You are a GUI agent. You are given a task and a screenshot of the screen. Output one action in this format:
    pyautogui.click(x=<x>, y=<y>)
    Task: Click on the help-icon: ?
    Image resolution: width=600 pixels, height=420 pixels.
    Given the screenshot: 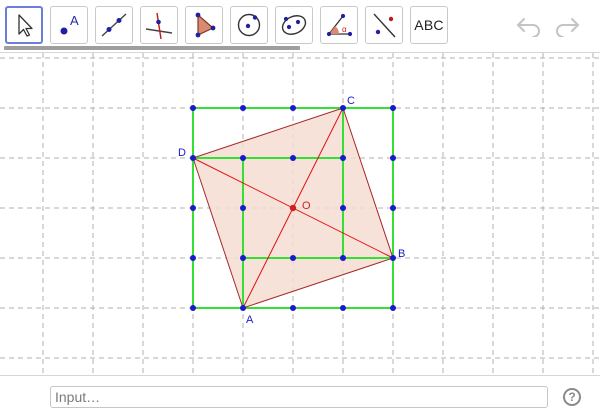 What is the action you would take?
    pyautogui.click(x=572, y=397)
    